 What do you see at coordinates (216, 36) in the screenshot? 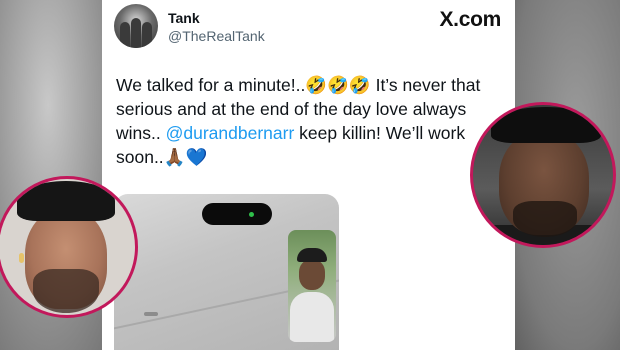
I see `user-handle: @TheRealTank` at bounding box center [216, 36].